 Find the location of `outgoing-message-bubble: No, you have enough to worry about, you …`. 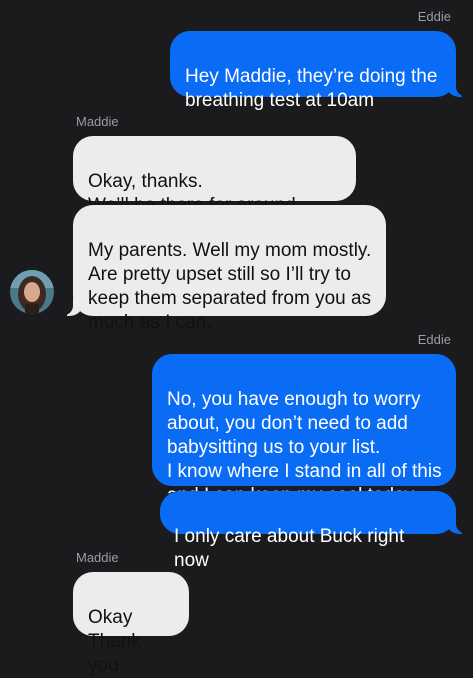

outgoing-message-bubble: No, you have enough to worry about, you … is located at coordinates (304, 430).